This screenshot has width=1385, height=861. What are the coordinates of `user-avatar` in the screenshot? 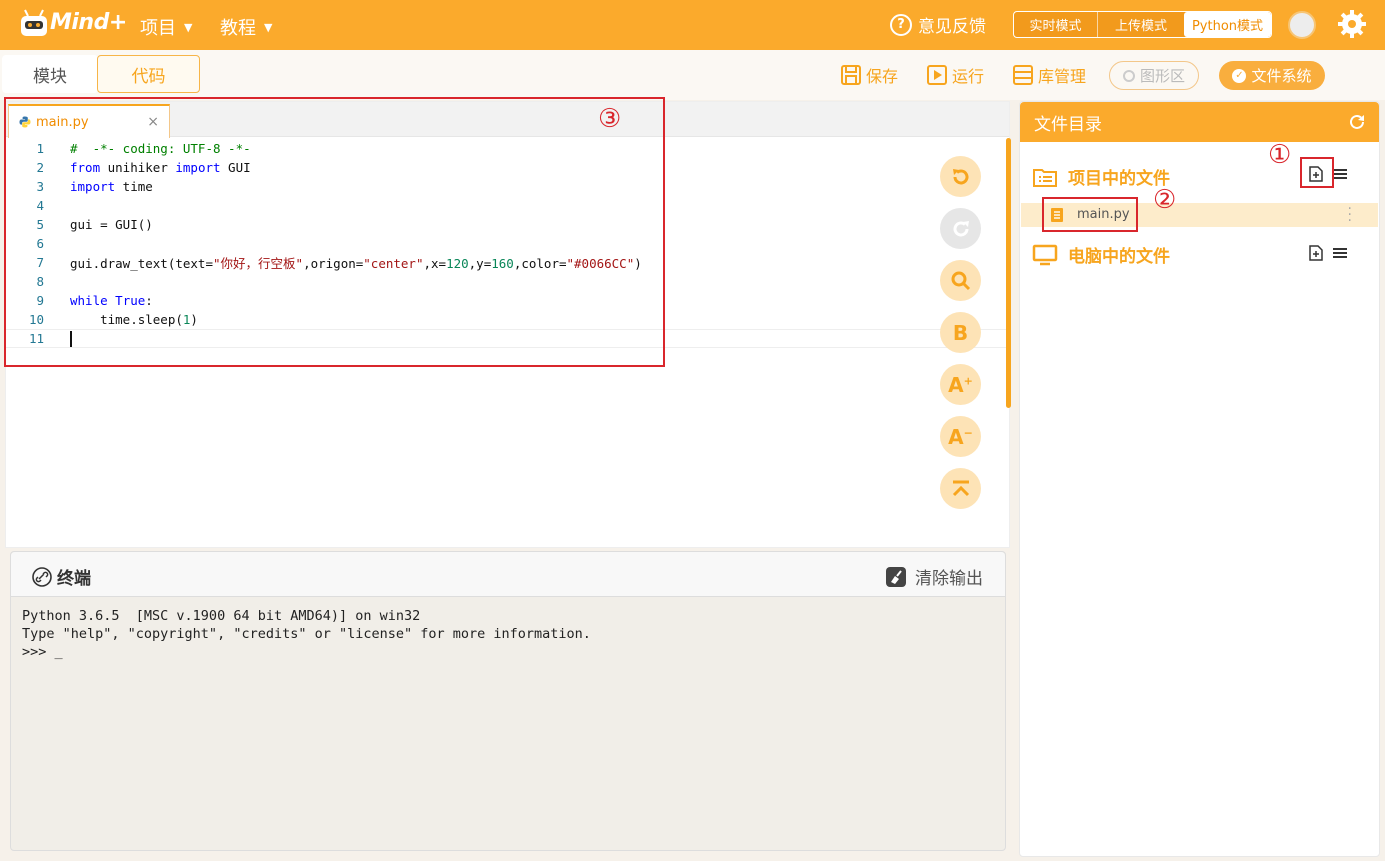 It's located at (1302, 25).